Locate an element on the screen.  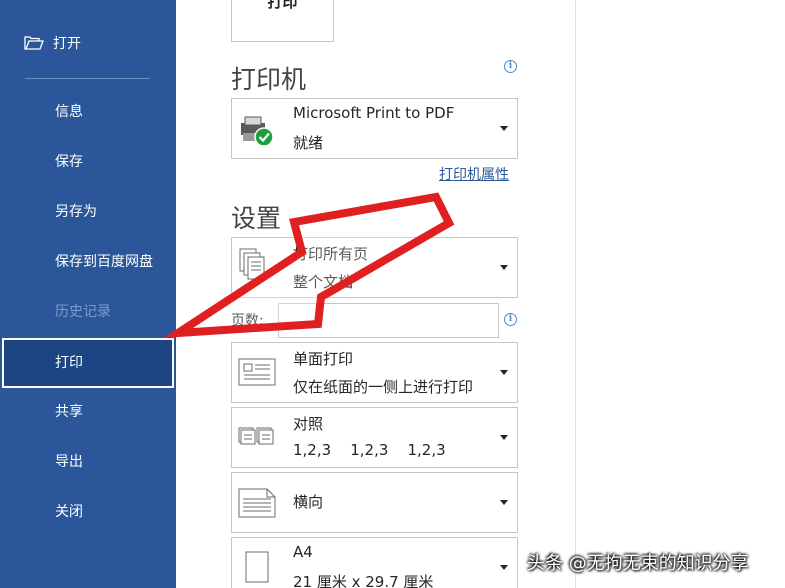
sidebar-item-print: 打印 is located at coordinates (88, 363).